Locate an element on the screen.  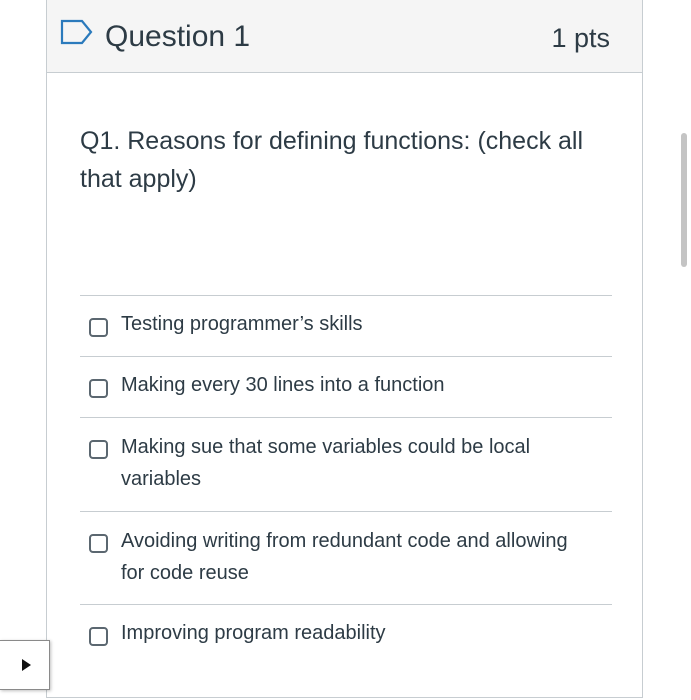
question-title: Question 1 is located at coordinates (178, 36).